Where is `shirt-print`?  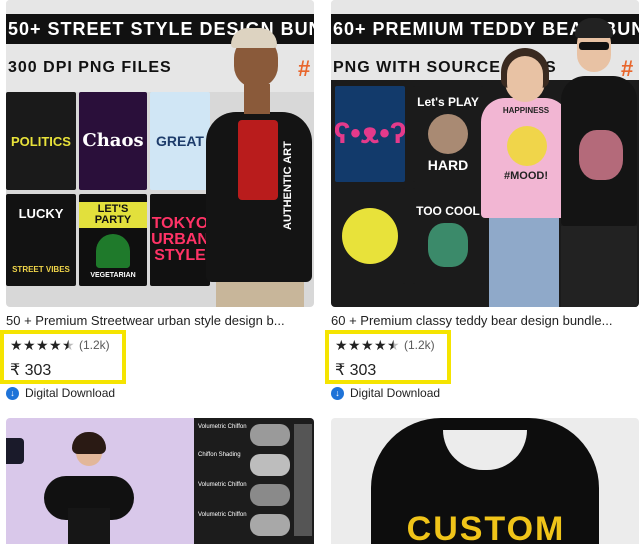 shirt-print is located at coordinates (258, 160).